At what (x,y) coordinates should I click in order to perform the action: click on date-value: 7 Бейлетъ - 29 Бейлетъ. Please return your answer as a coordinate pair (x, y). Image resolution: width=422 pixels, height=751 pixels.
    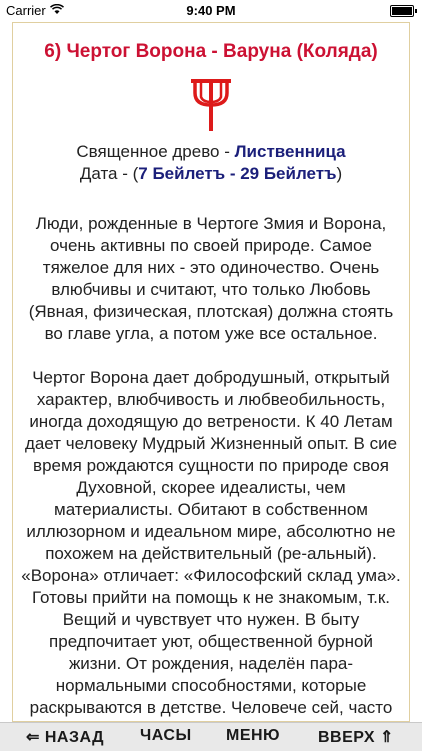
    Looking at the image, I should click on (237, 173).